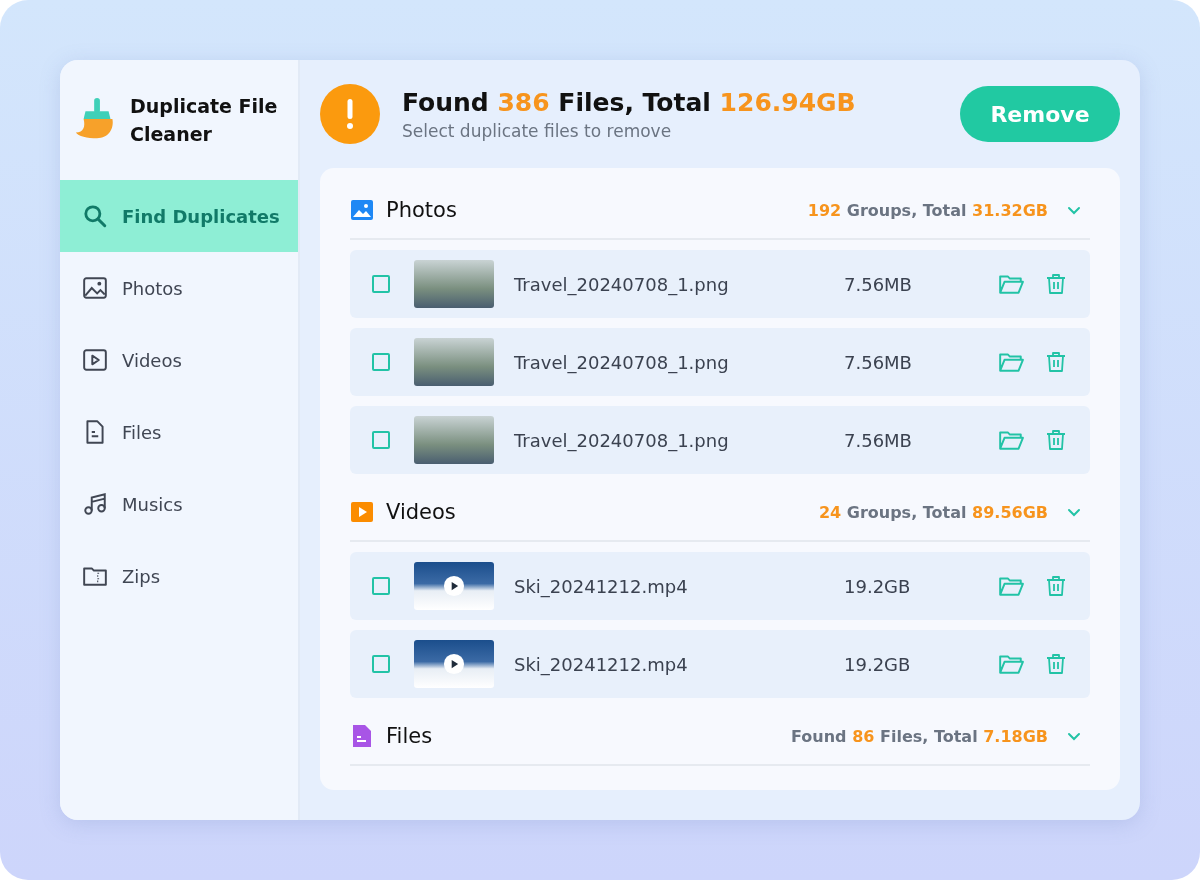 Image resolution: width=1200 pixels, height=880 pixels. What do you see at coordinates (204, 120) in the screenshot?
I see `app-name: Duplicate File Cleaner` at bounding box center [204, 120].